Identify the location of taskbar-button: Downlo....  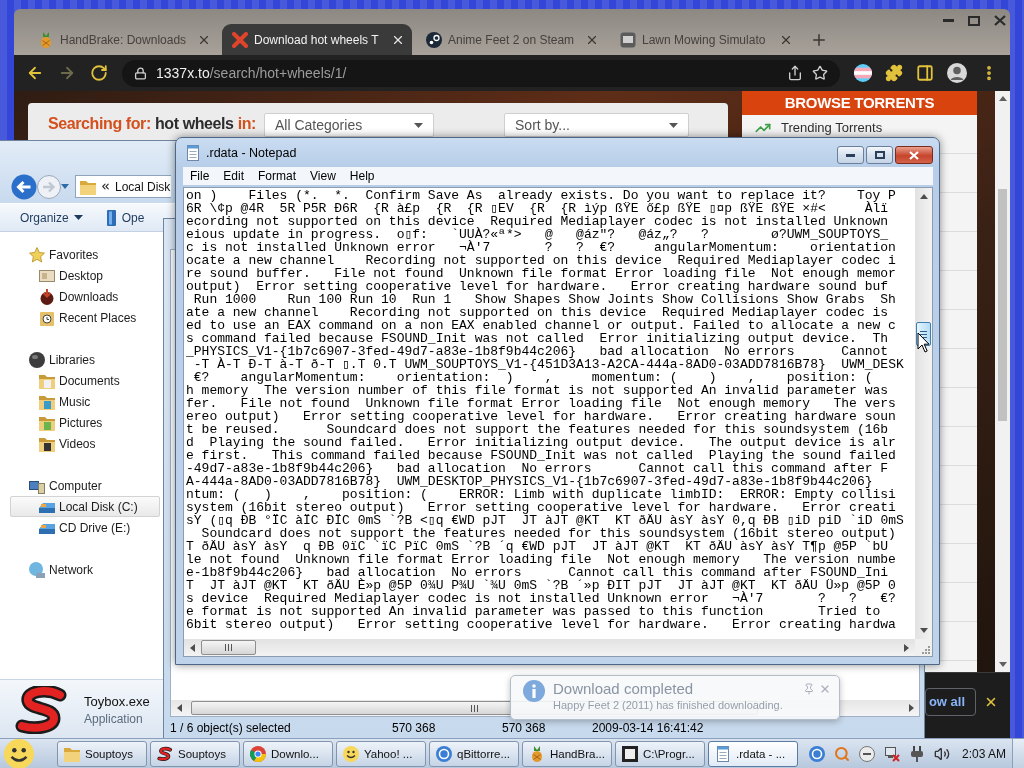
(288, 753).